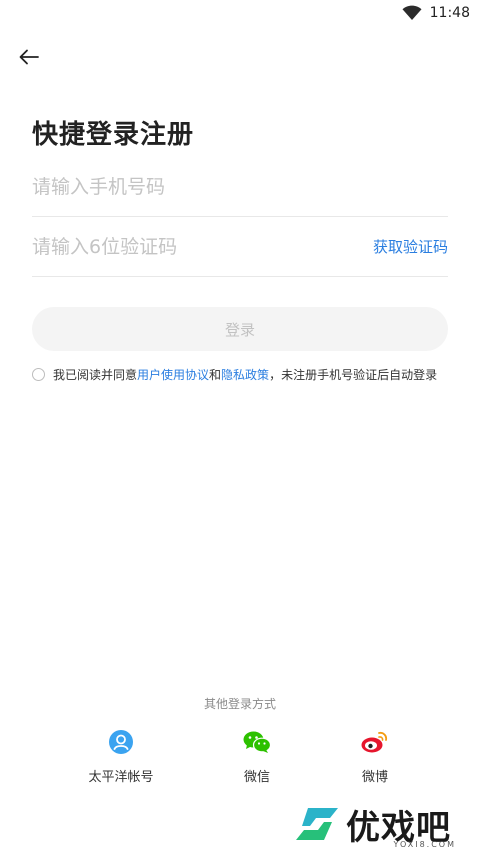 The width and height of the screenshot is (480, 853). I want to click on watermark-logo-icon, so click(317, 824).